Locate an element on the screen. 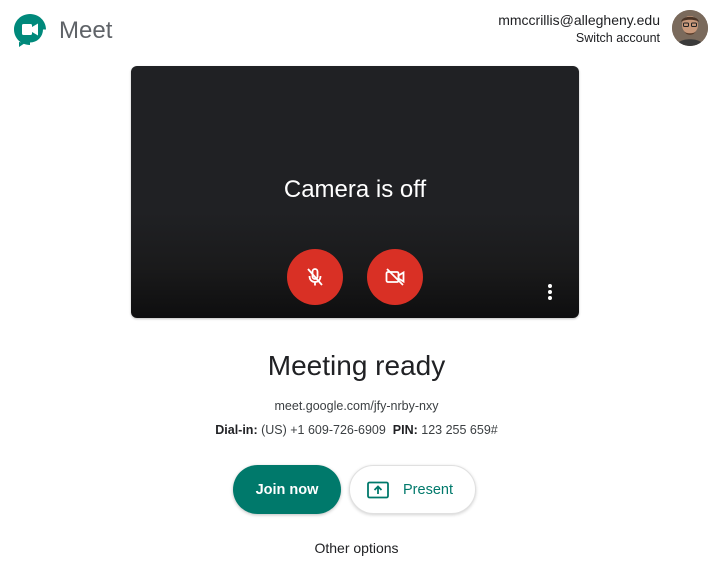  camera-status-text: Camera is off is located at coordinates (355, 189).